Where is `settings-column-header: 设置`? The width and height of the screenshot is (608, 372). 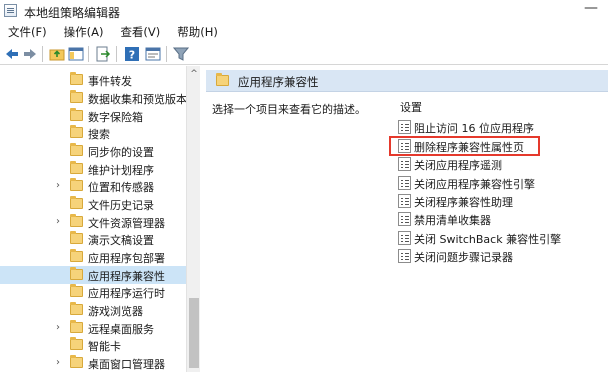
settings-column-header: 设置 is located at coordinates (411, 107).